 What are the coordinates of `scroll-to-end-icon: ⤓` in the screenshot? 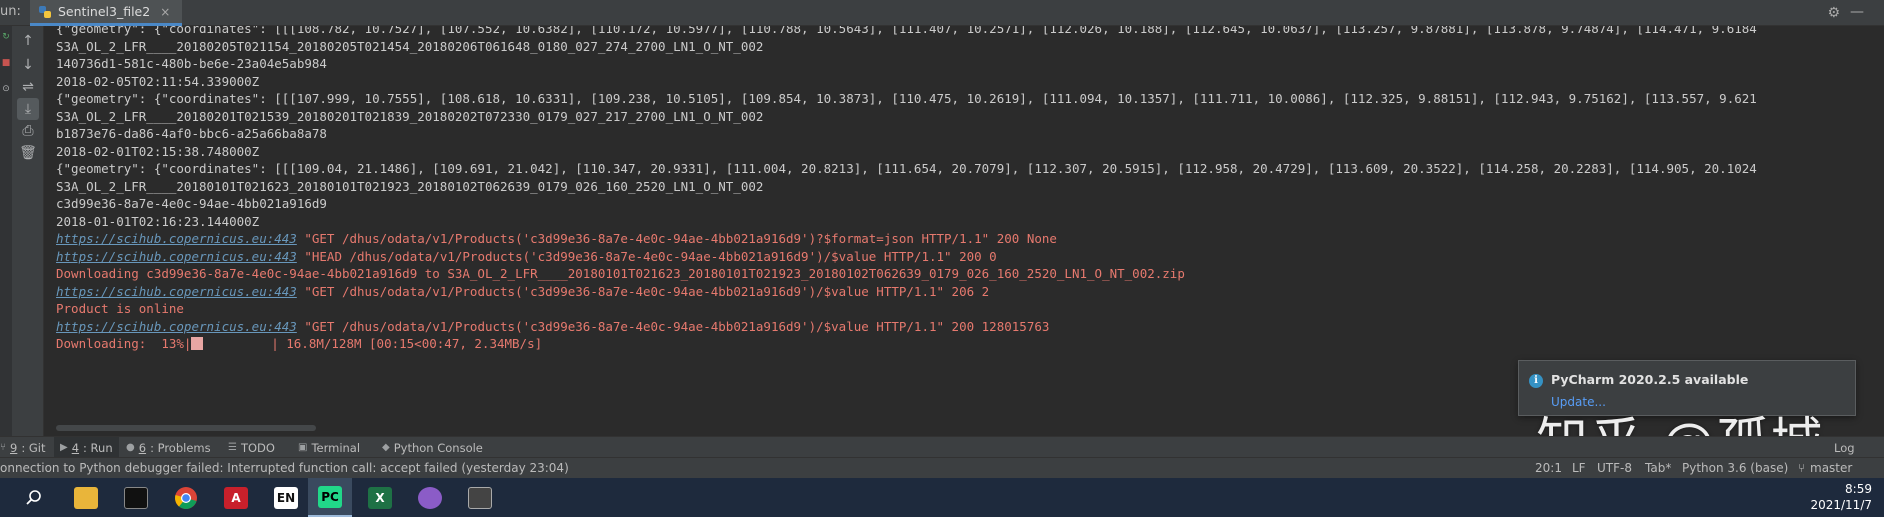 It's located at (28, 109).